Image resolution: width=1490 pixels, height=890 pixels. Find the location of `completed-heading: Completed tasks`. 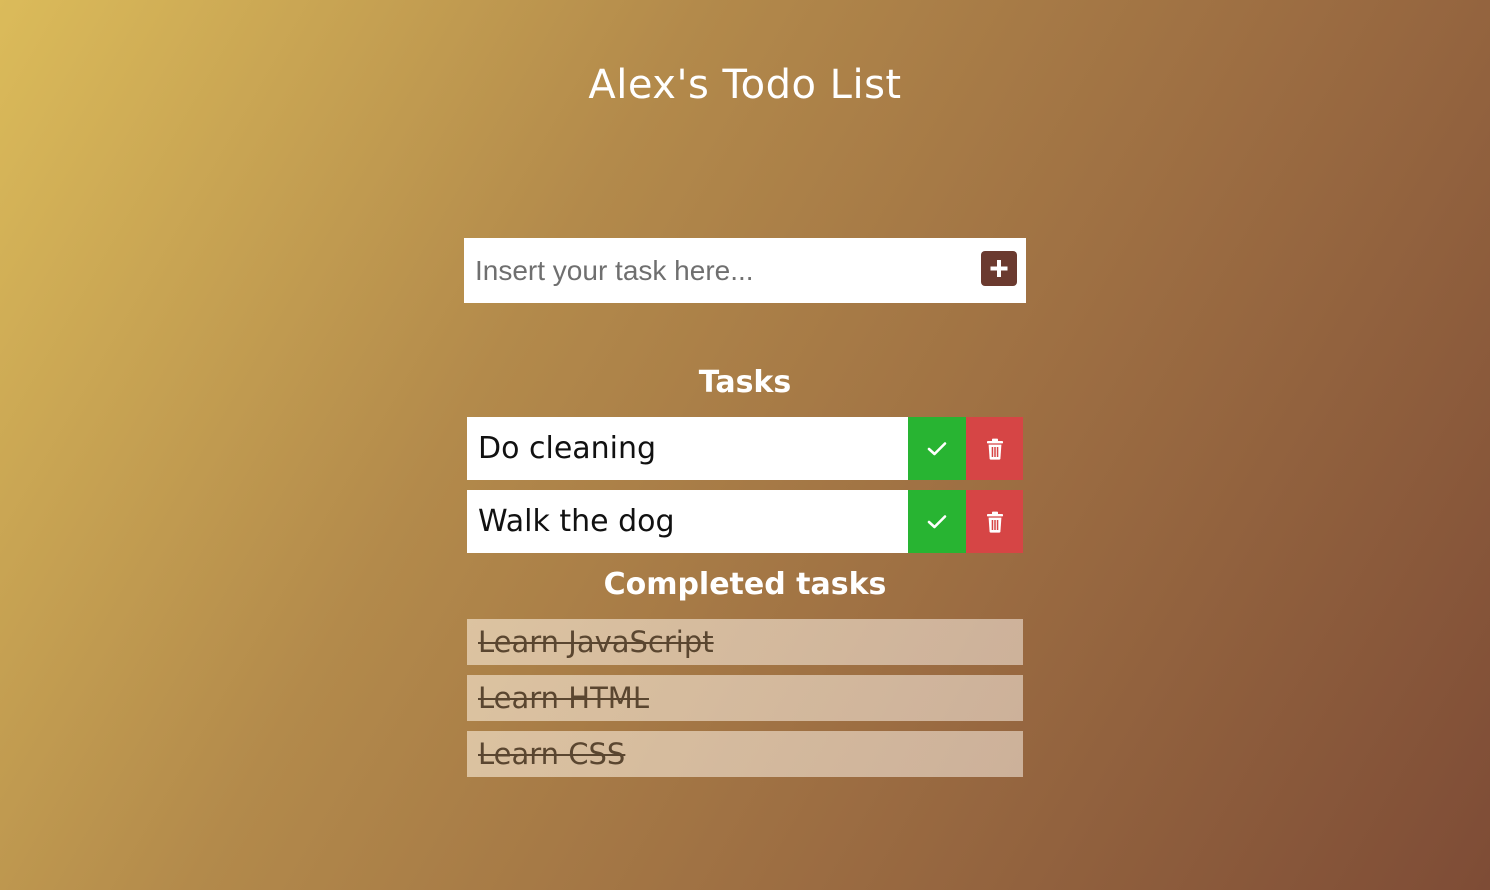

completed-heading: Completed tasks is located at coordinates (745, 584).